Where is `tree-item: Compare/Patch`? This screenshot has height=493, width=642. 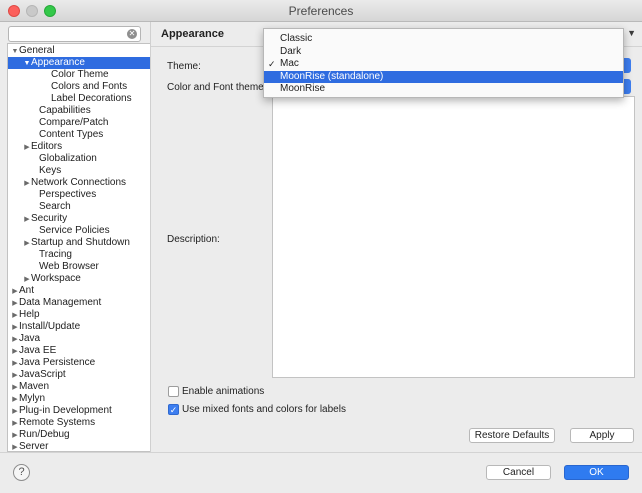
tree-item: Compare/Patch is located at coordinates (69, 123).